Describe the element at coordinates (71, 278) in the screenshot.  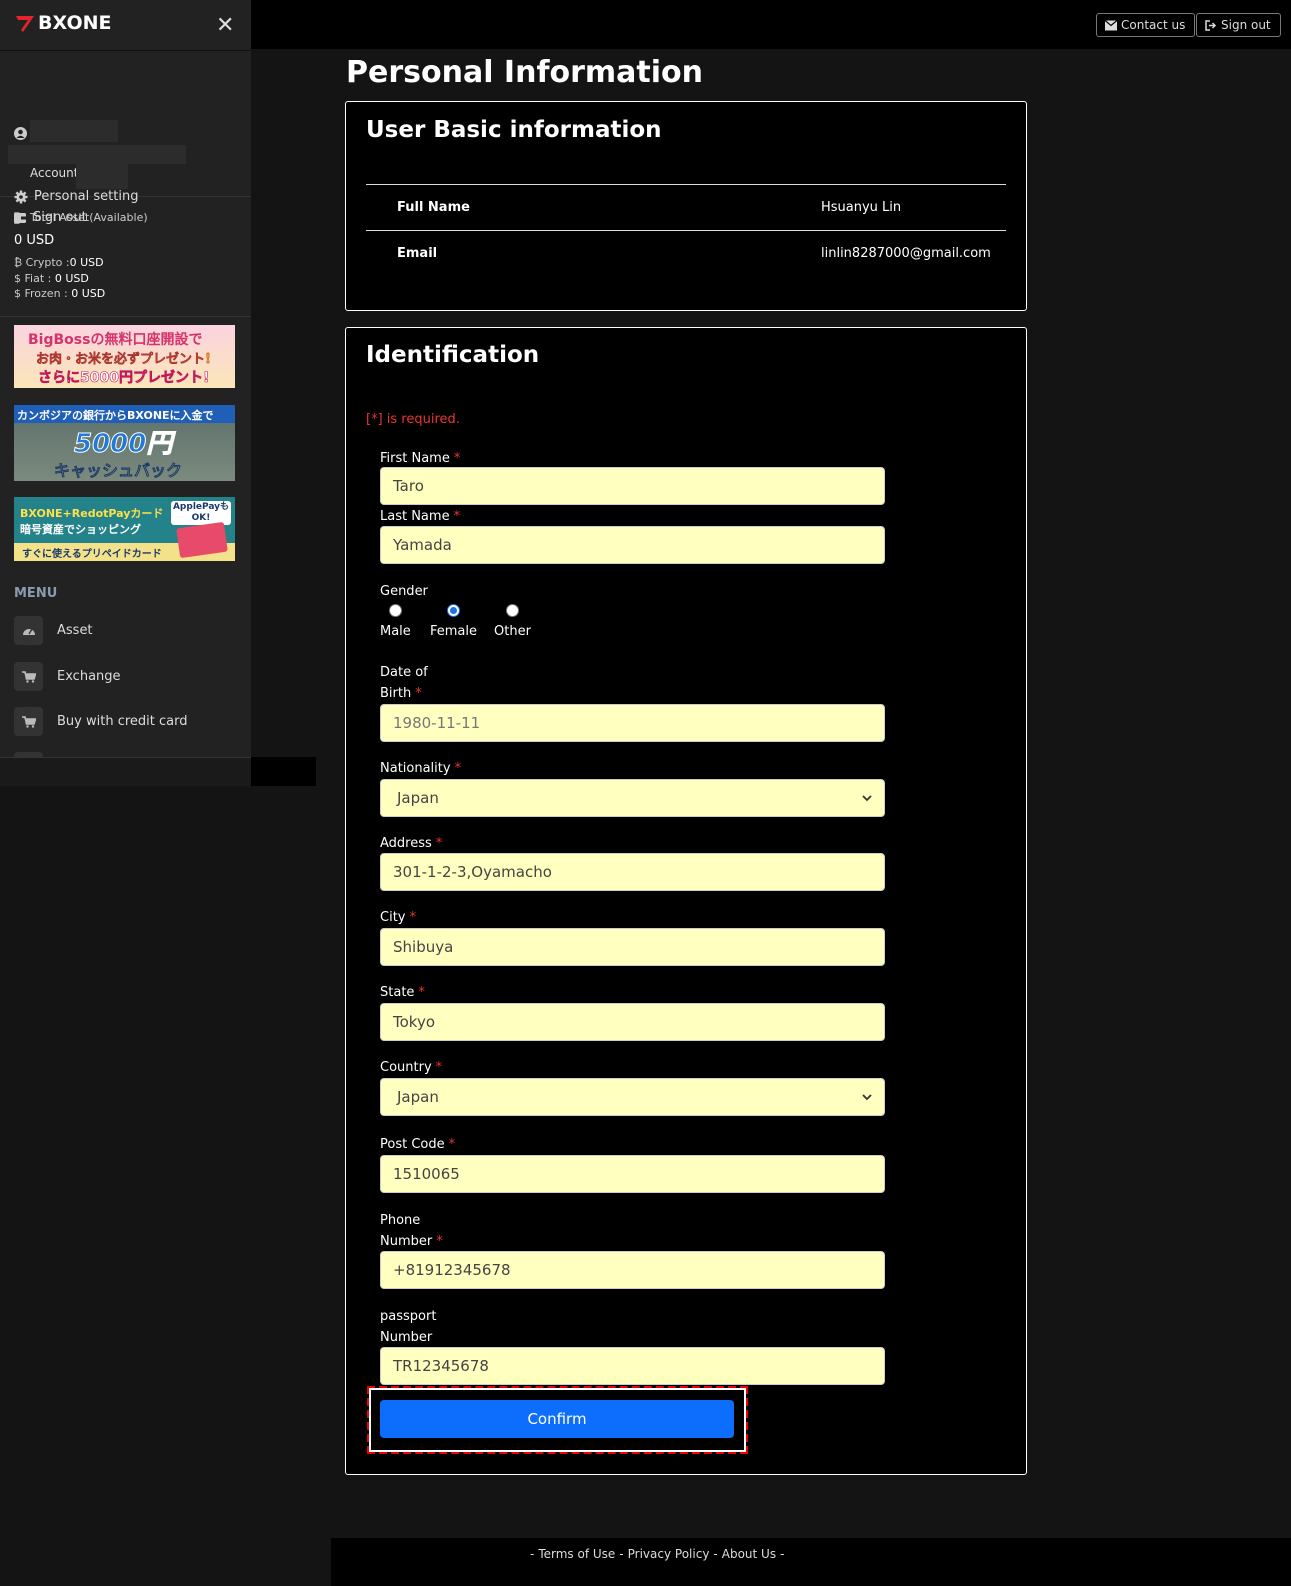
I see `fiat-value: 0 USD` at that location.